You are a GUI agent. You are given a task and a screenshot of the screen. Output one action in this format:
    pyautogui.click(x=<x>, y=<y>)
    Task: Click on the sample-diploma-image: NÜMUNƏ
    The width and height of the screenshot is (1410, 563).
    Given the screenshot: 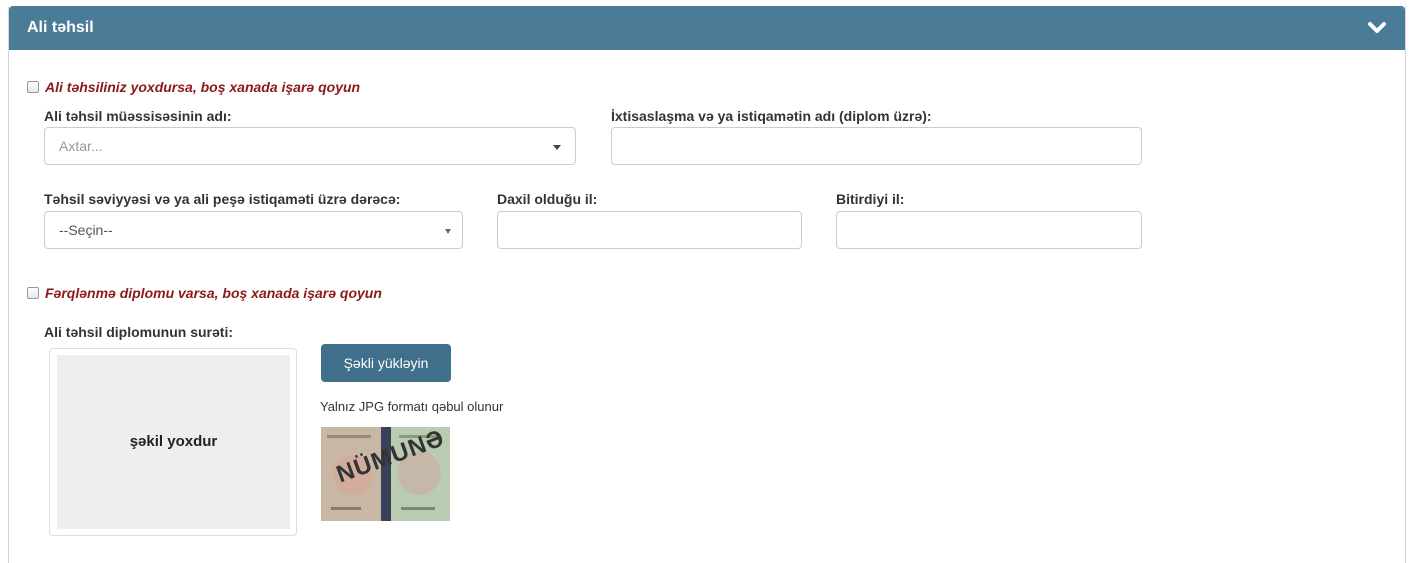 What is the action you would take?
    pyautogui.click(x=385, y=474)
    